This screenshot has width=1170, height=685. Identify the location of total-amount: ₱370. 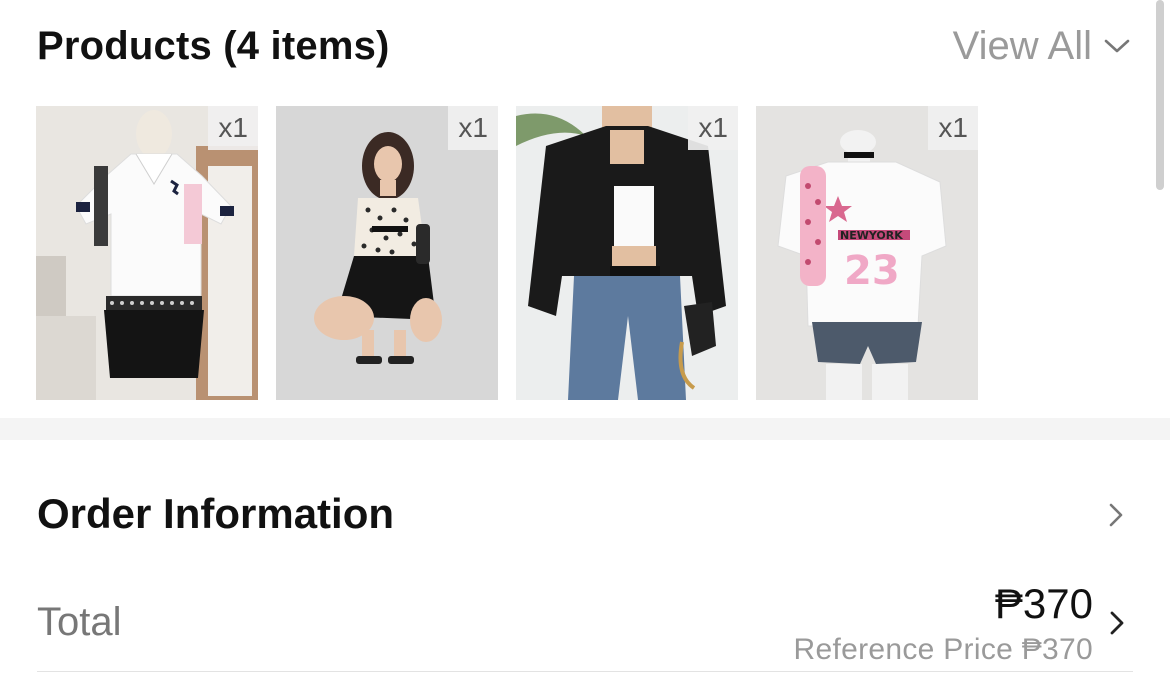
(1043, 603).